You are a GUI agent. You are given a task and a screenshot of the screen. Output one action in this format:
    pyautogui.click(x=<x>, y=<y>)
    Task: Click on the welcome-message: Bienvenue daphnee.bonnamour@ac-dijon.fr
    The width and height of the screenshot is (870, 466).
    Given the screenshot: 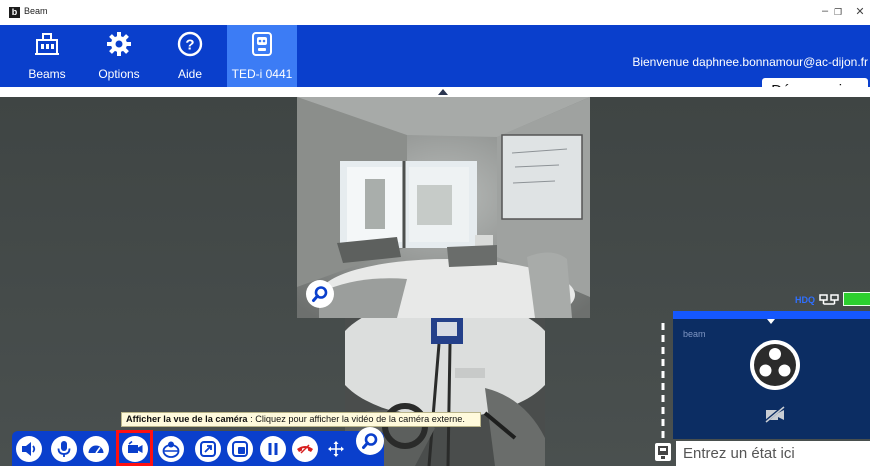 What is the action you would take?
    pyautogui.click(x=750, y=62)
    